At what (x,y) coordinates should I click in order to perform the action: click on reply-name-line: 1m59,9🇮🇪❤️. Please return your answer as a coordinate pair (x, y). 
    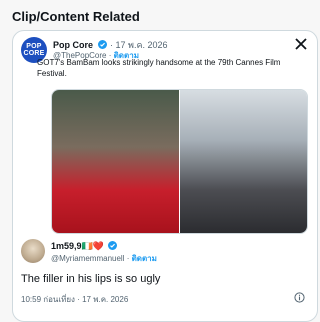
    Looking at the image, I should click on (84, 246).